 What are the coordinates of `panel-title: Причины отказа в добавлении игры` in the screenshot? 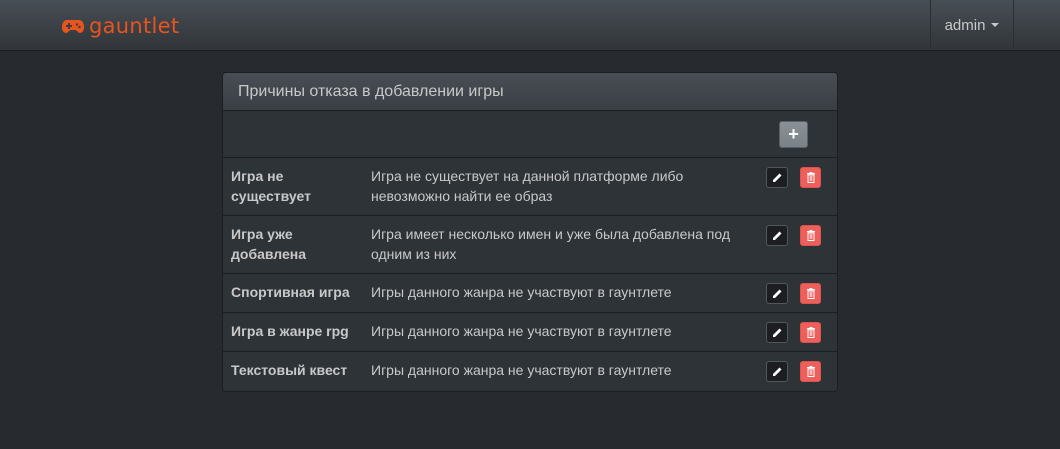 It's located at (530, 92).